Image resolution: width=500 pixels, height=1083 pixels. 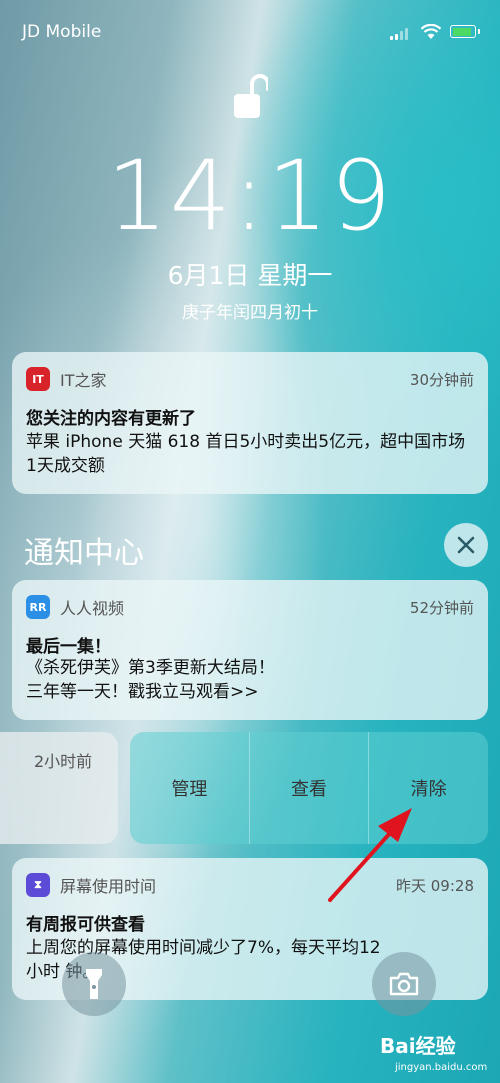 I want to click on watermark-url: jingyan.baidu.com, so click(x=441, y=1067).